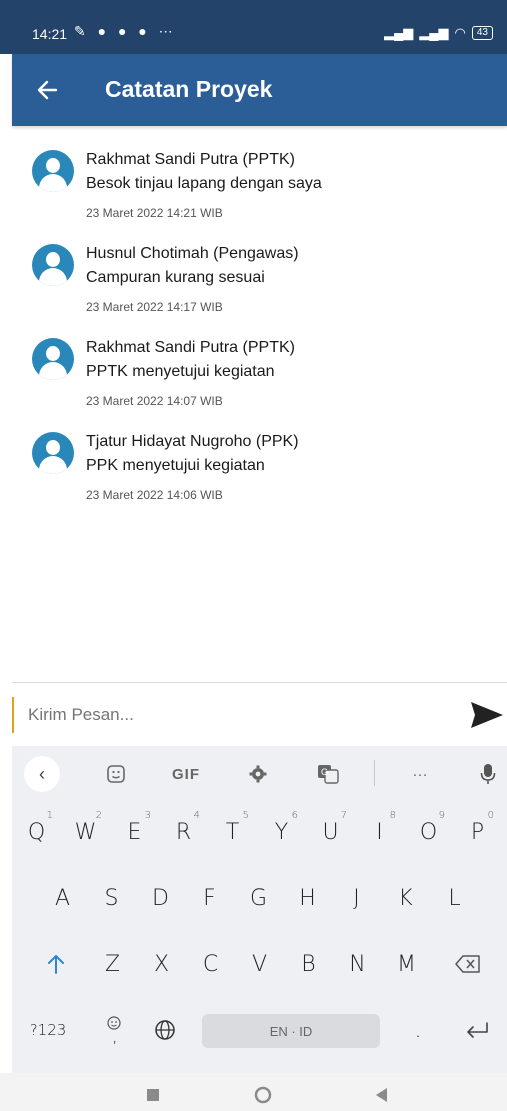 This screenshot has height=1111, width=507. Describe the element at coordinates (112, 964) in the screenshot. I see `key-z: Z` at that location.